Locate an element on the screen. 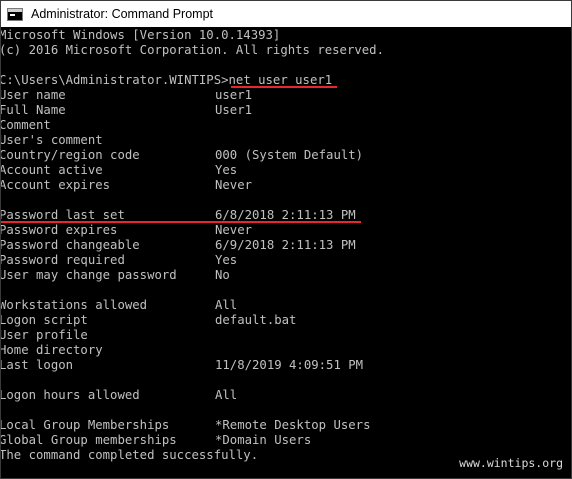 The height and width of the screenshot is (479, 572). field-value: *Remote Desktop Users is located at coordinates (293, 425).